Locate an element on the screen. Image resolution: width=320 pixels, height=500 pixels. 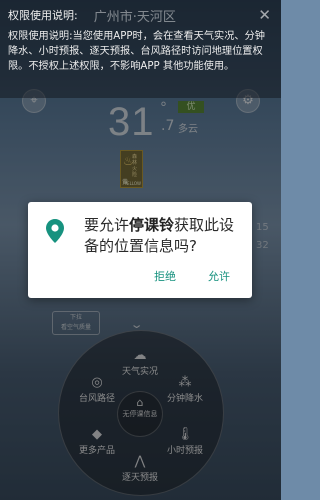
location-pin-icon is located at coordinates (55, 231).